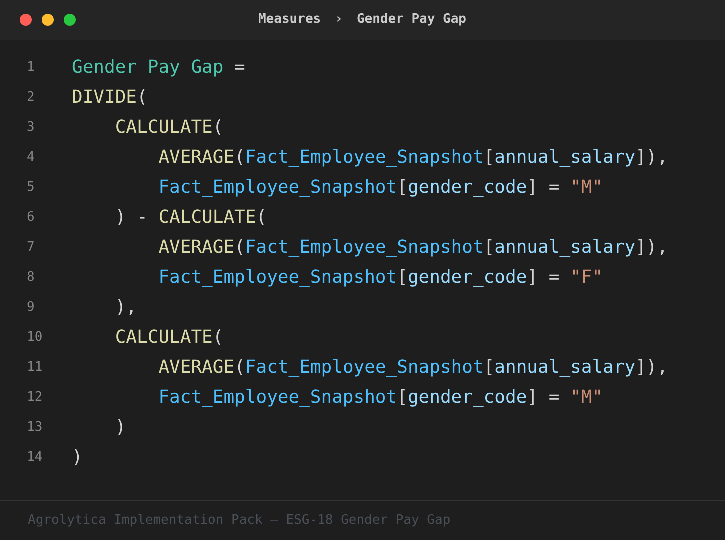  Describe the element at coordinates (31, 128) in the screenshot. I see `line-number: 3` at that location.